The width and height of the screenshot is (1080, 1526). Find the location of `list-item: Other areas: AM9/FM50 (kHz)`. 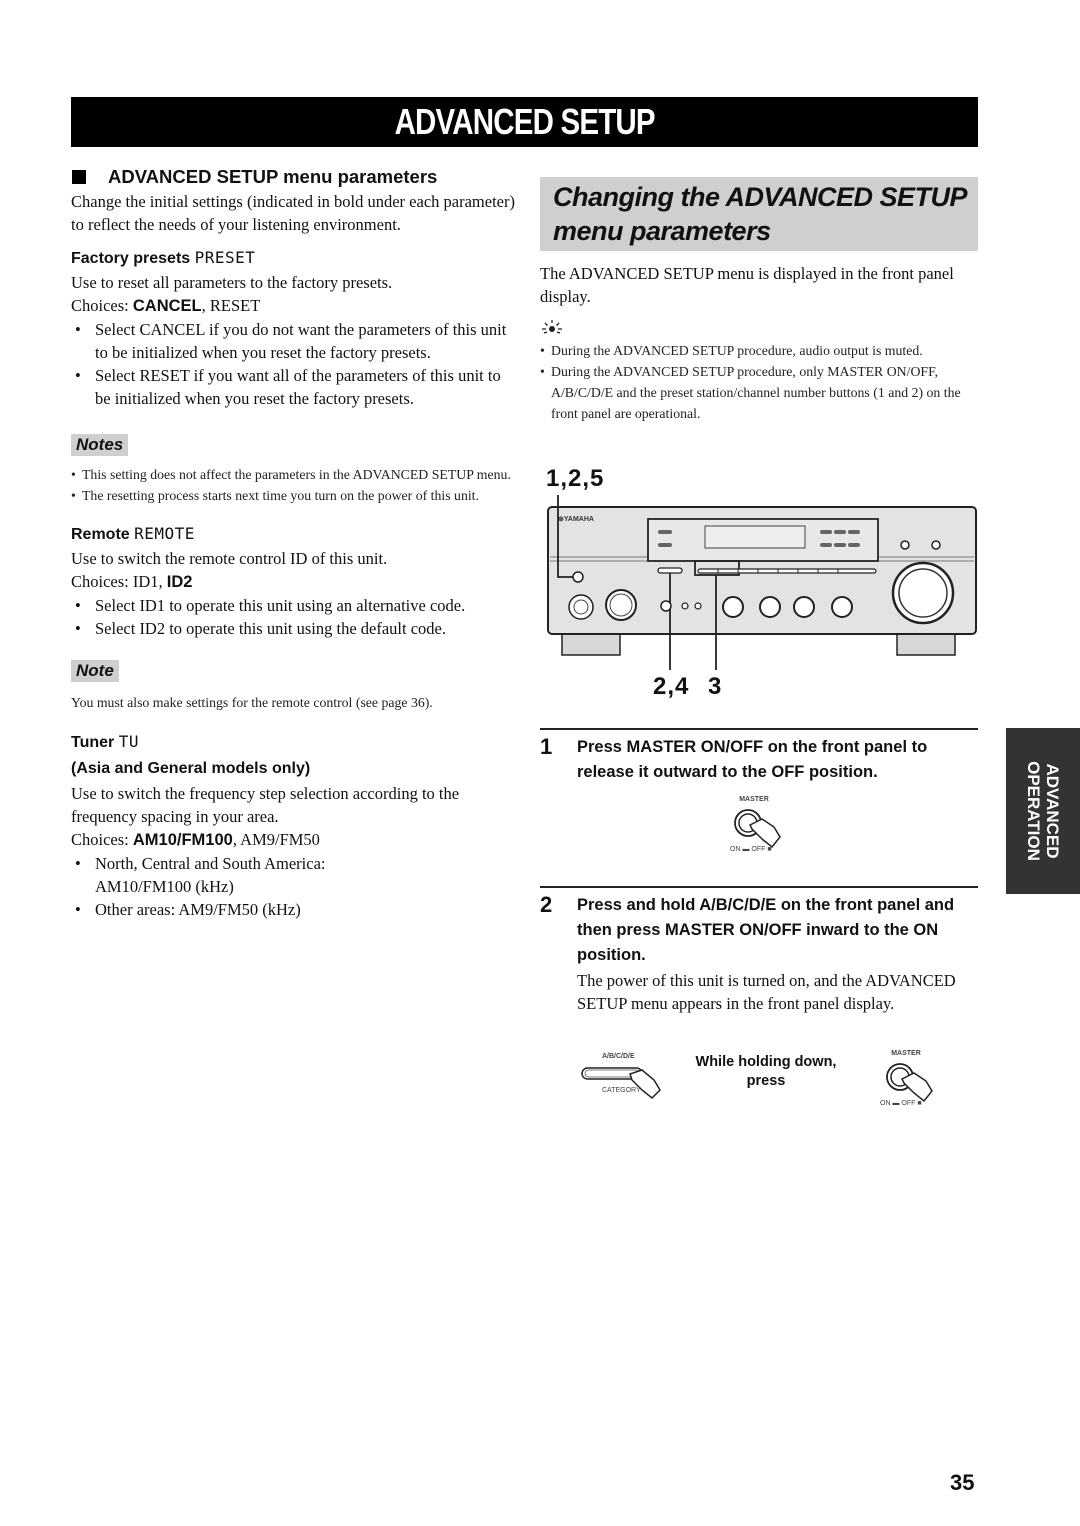

list-item: Other areas: AM9/FM50 (kHz) is located at coordinates (293, 909).